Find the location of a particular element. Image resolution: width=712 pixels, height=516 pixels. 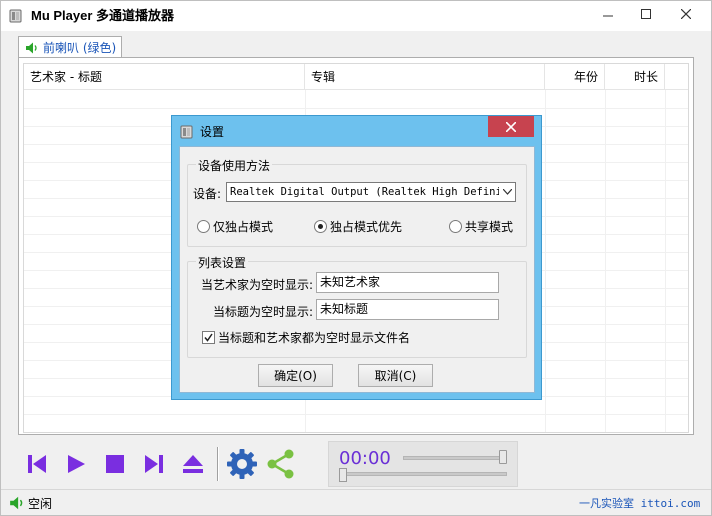

title-bar: Mu Player 多通道播放器 is located at coordinates (356, 16).